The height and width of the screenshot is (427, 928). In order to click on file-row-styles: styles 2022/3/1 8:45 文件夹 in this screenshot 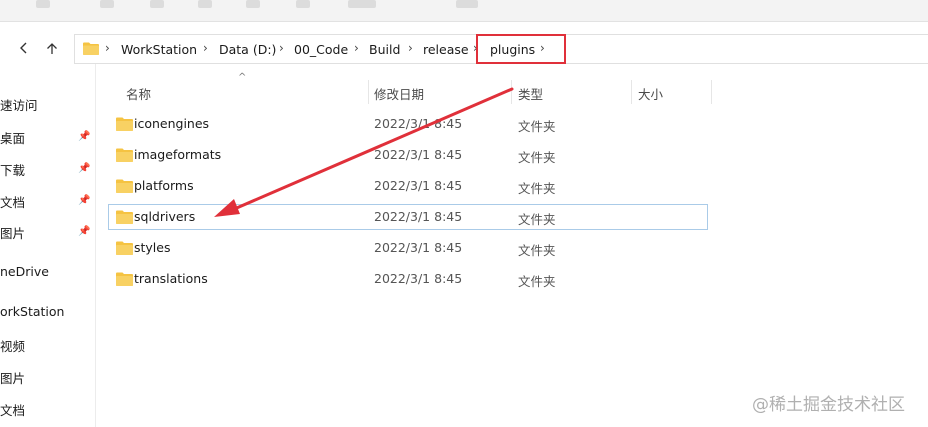, I will do `click(408, 248)`.